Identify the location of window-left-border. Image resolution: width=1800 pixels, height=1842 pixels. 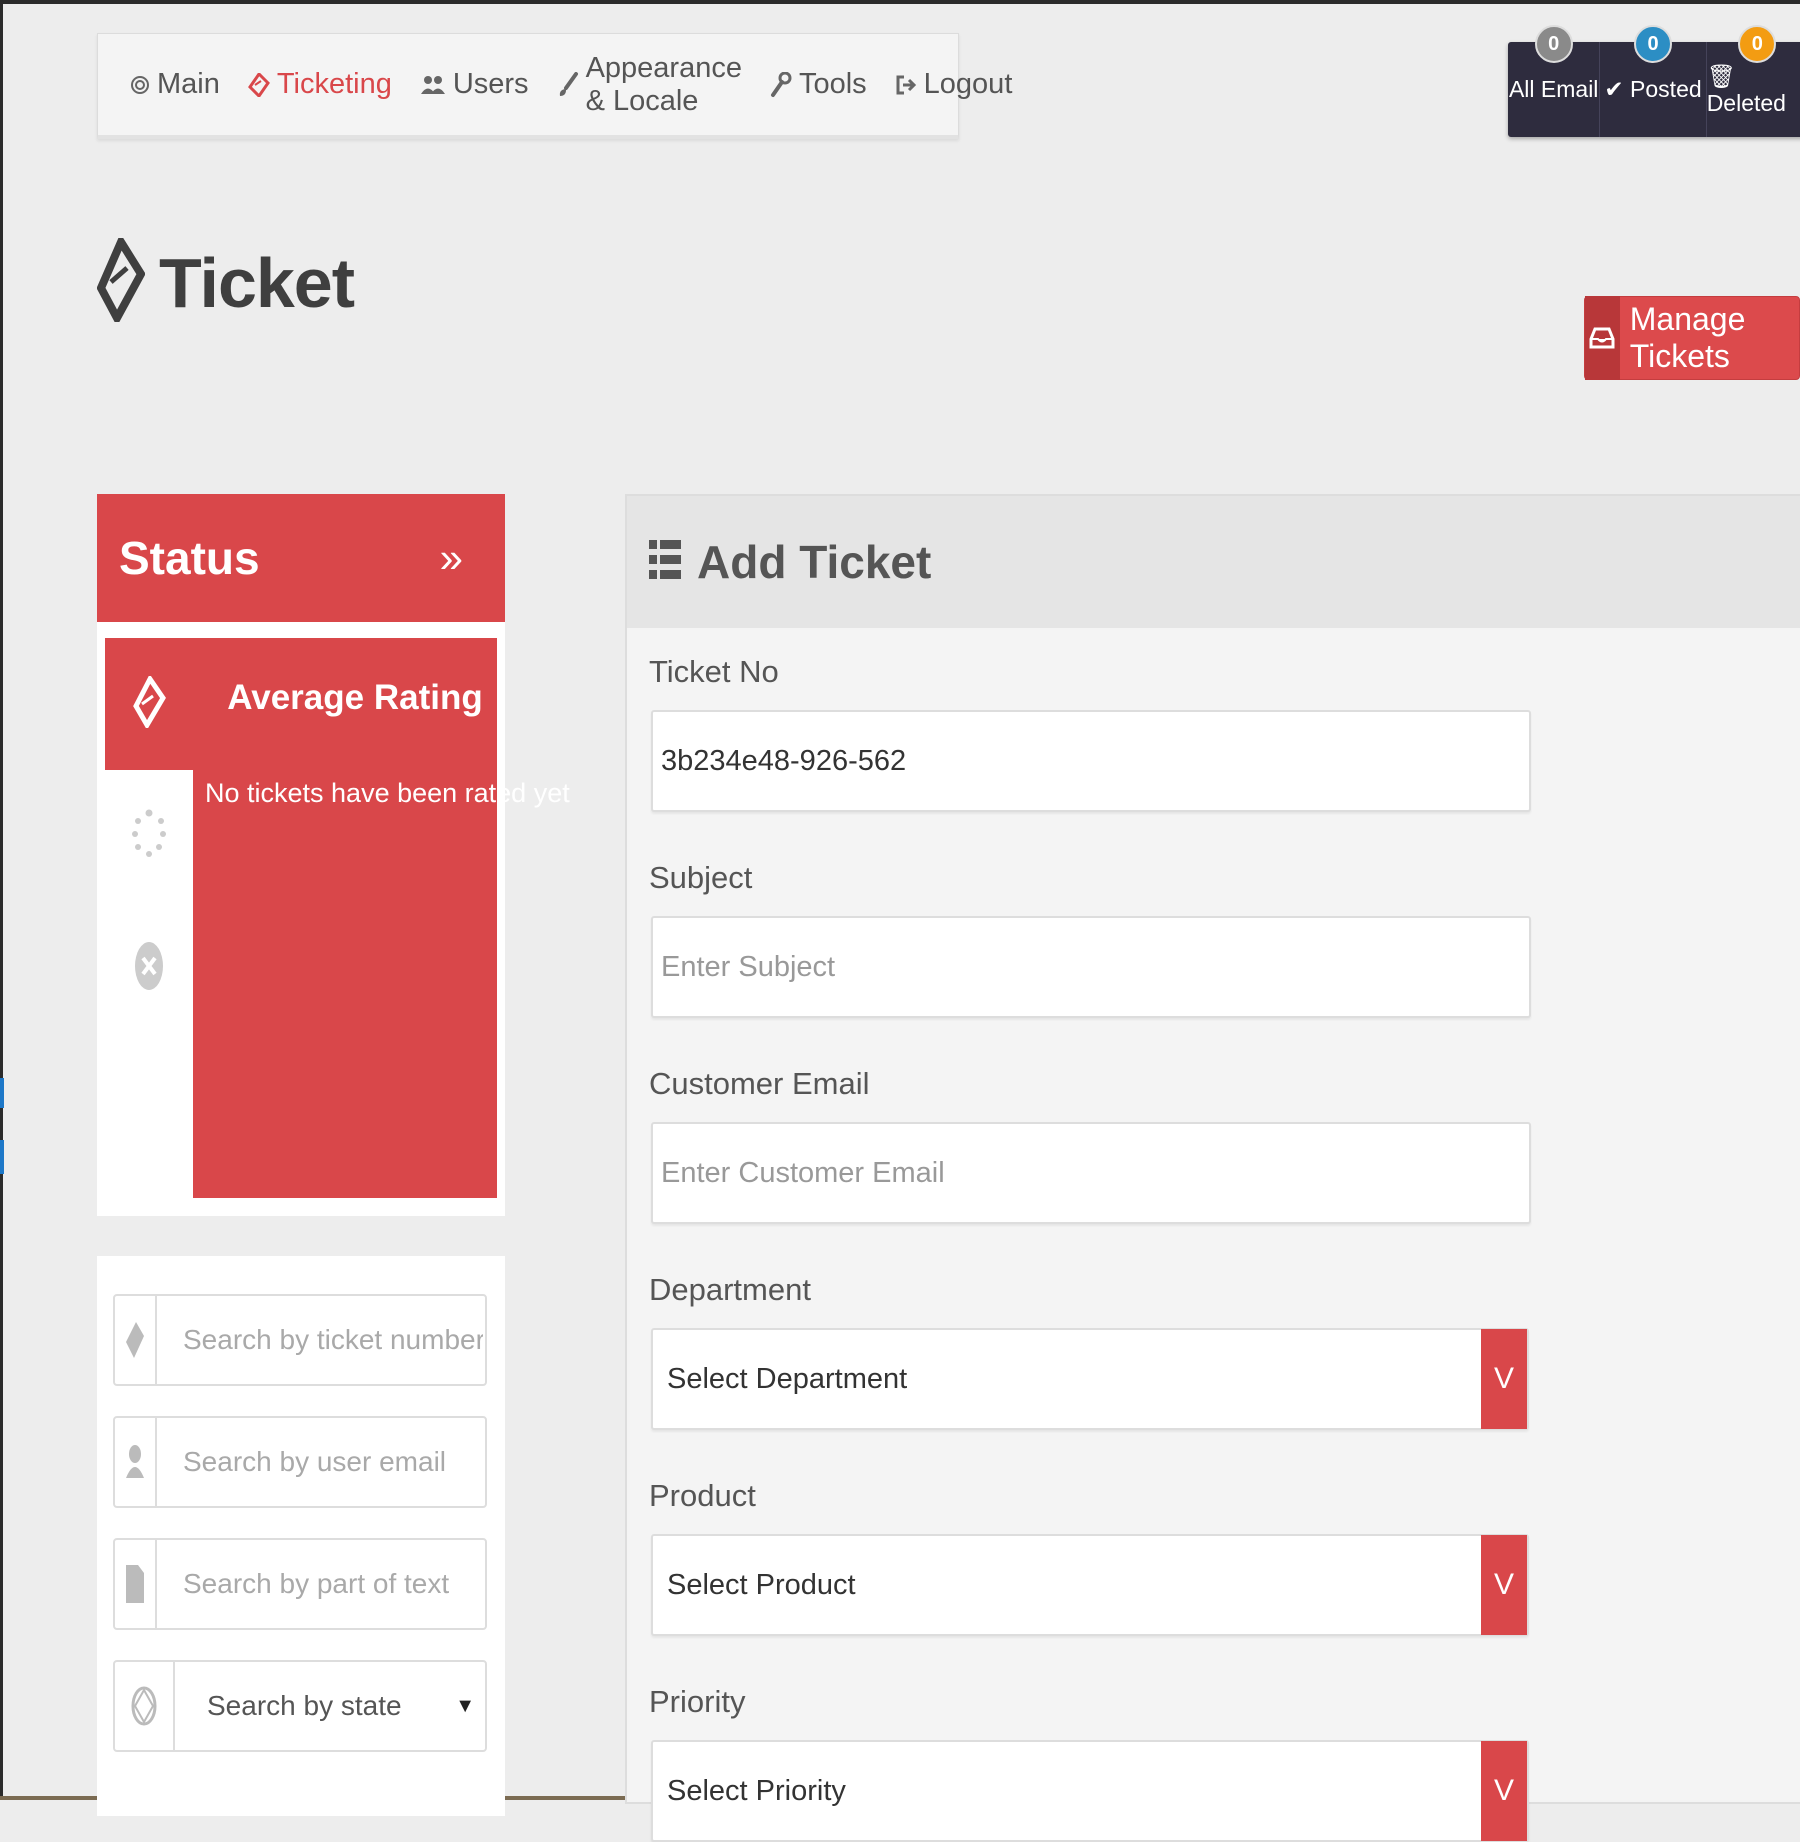
(1, 900).